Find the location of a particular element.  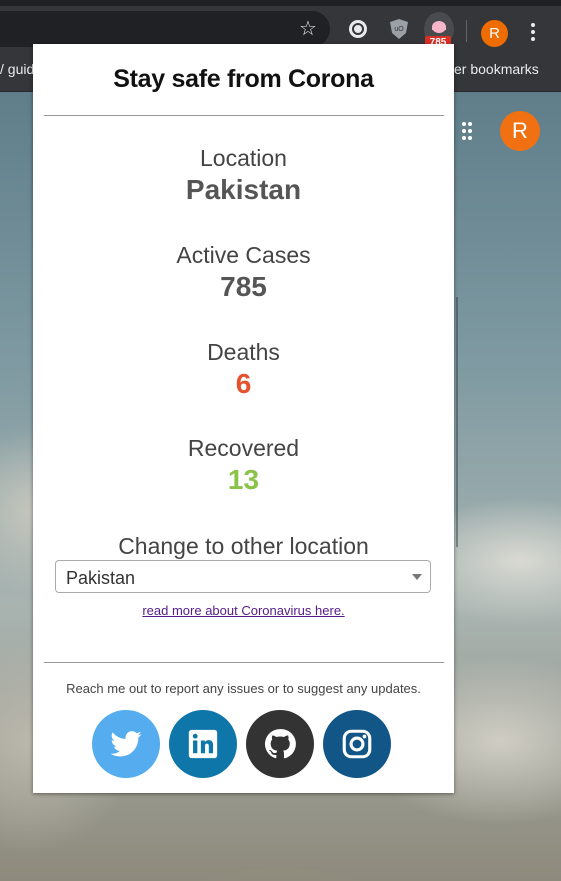

chevron-down-icon is located at coordinates (417, 577).